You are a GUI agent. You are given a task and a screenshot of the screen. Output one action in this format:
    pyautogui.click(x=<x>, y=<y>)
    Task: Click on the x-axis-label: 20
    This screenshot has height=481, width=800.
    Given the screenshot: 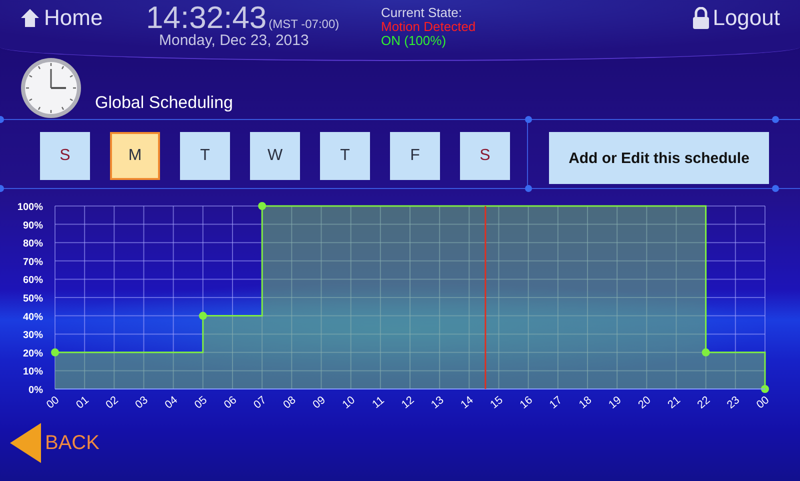 What is the action you would take?
    pyautogui.click(x=645, y=403)
    